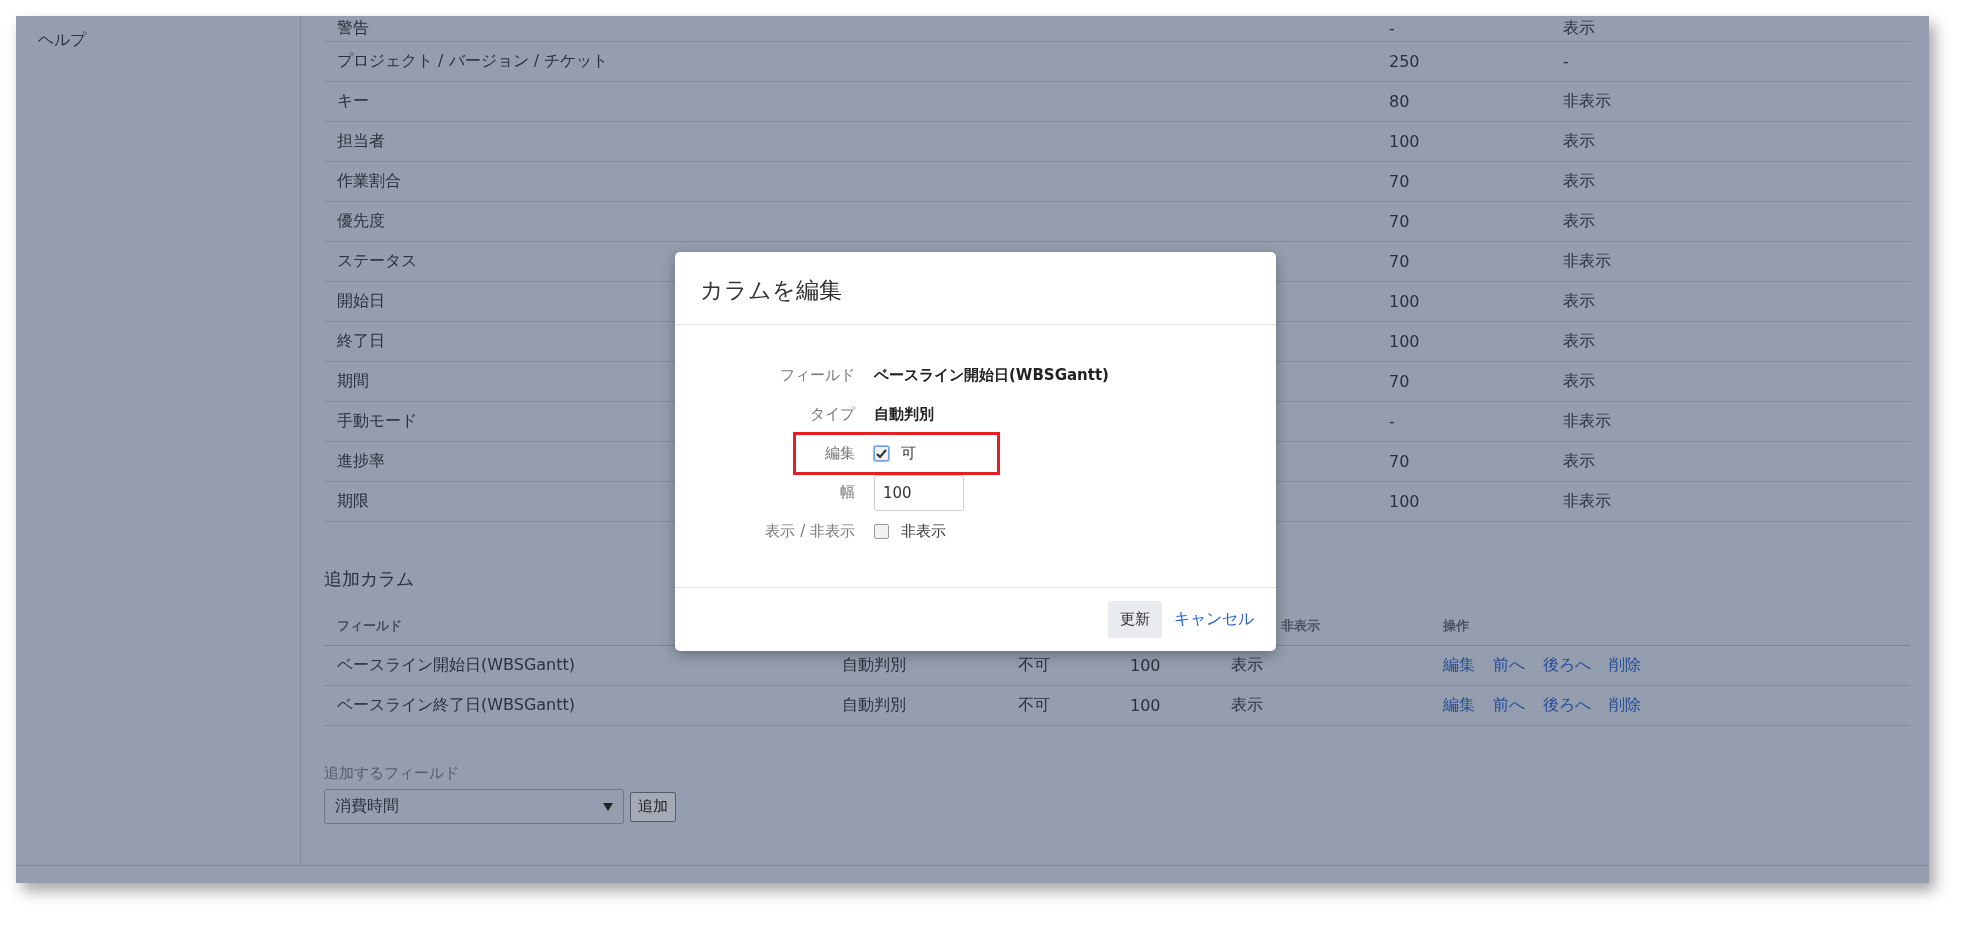  I want to click on form-label: フィールド, so click(817, 375).